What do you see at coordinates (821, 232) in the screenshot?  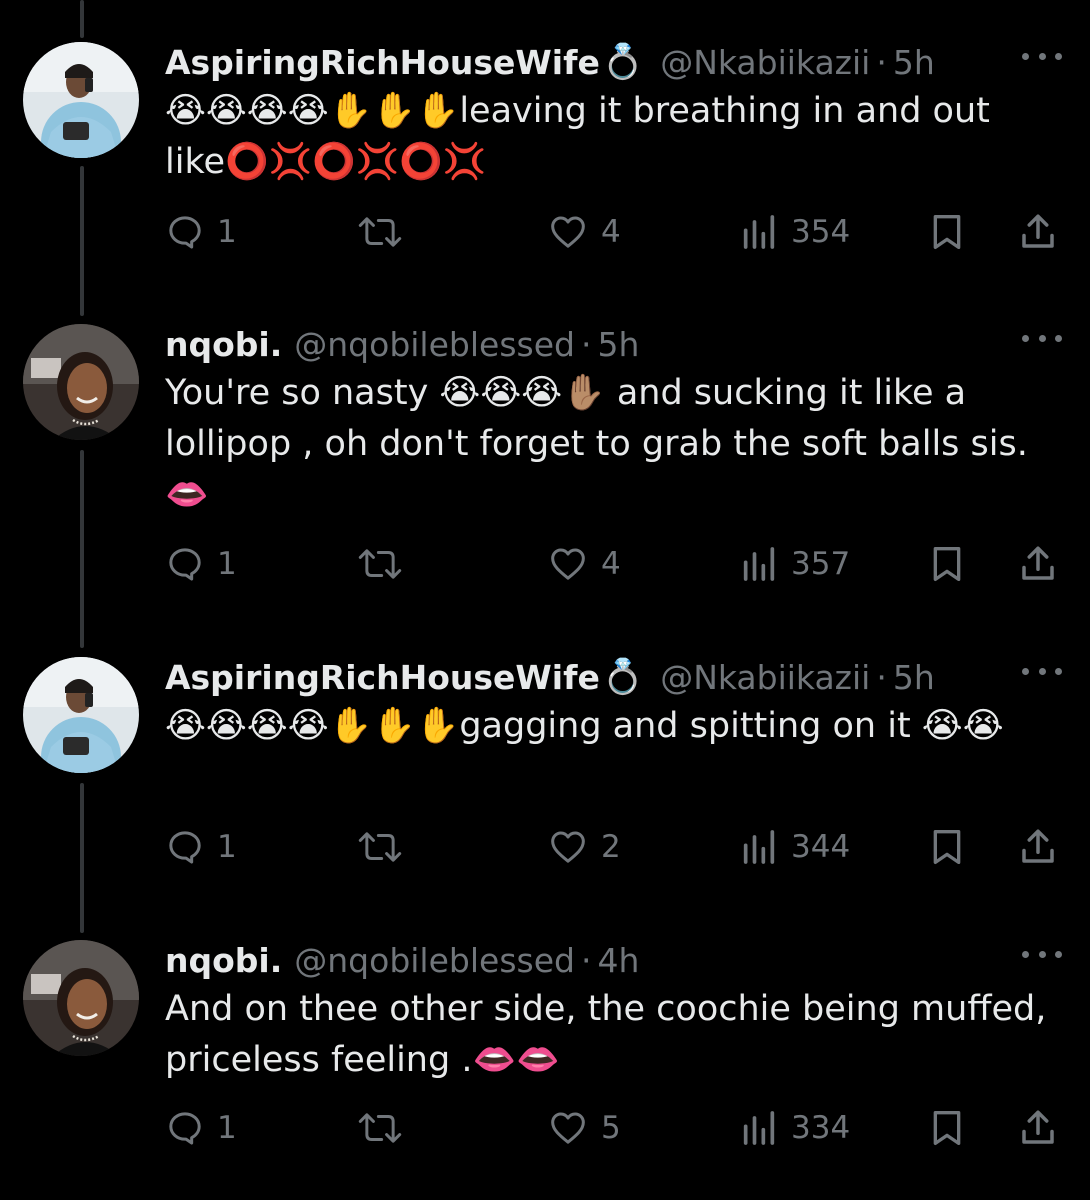 I see `view-count: 354` at bounding box center [821, 232].